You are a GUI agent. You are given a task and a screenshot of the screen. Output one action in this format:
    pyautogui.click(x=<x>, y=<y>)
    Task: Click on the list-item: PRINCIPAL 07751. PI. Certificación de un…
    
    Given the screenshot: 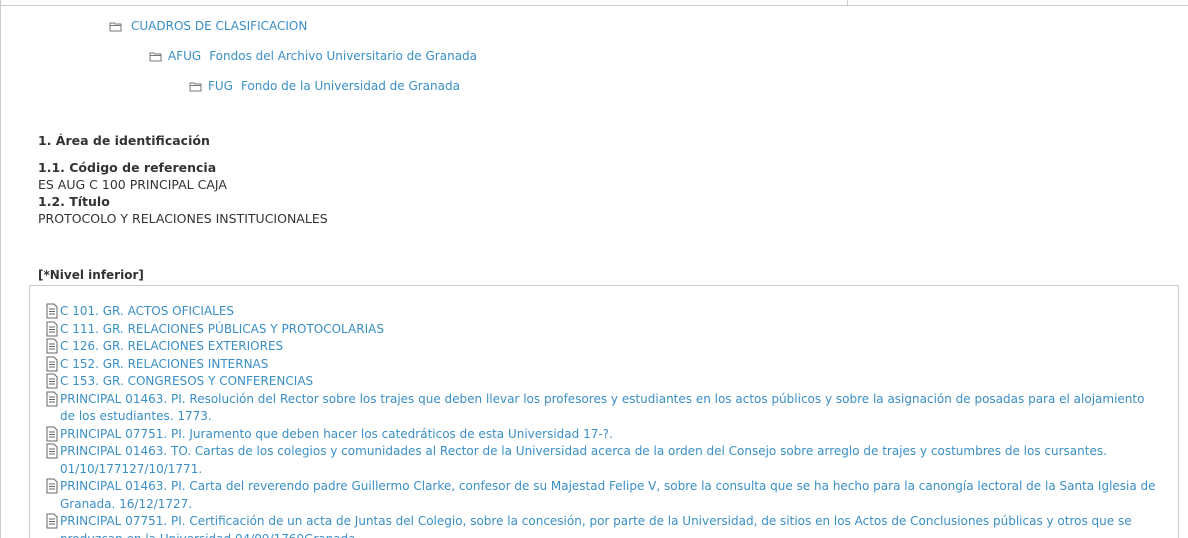 What is the action you would take?
    pyautogui.click(x=601, y=525)
    